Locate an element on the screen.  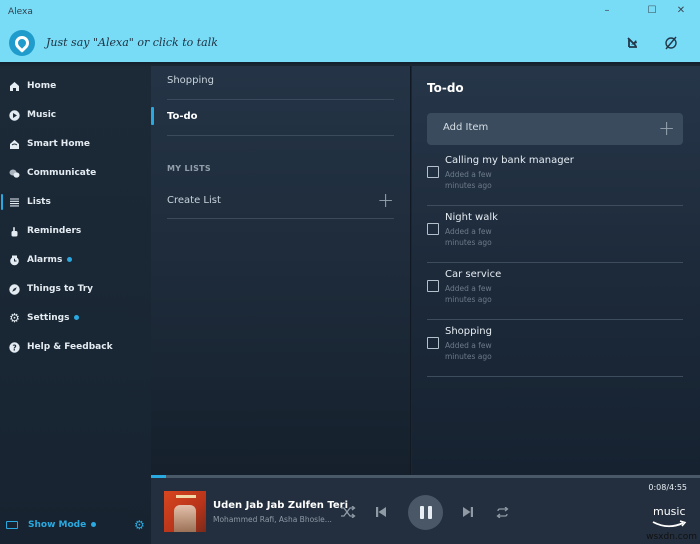
skip-next-icon is located at coordinates (468, 512).